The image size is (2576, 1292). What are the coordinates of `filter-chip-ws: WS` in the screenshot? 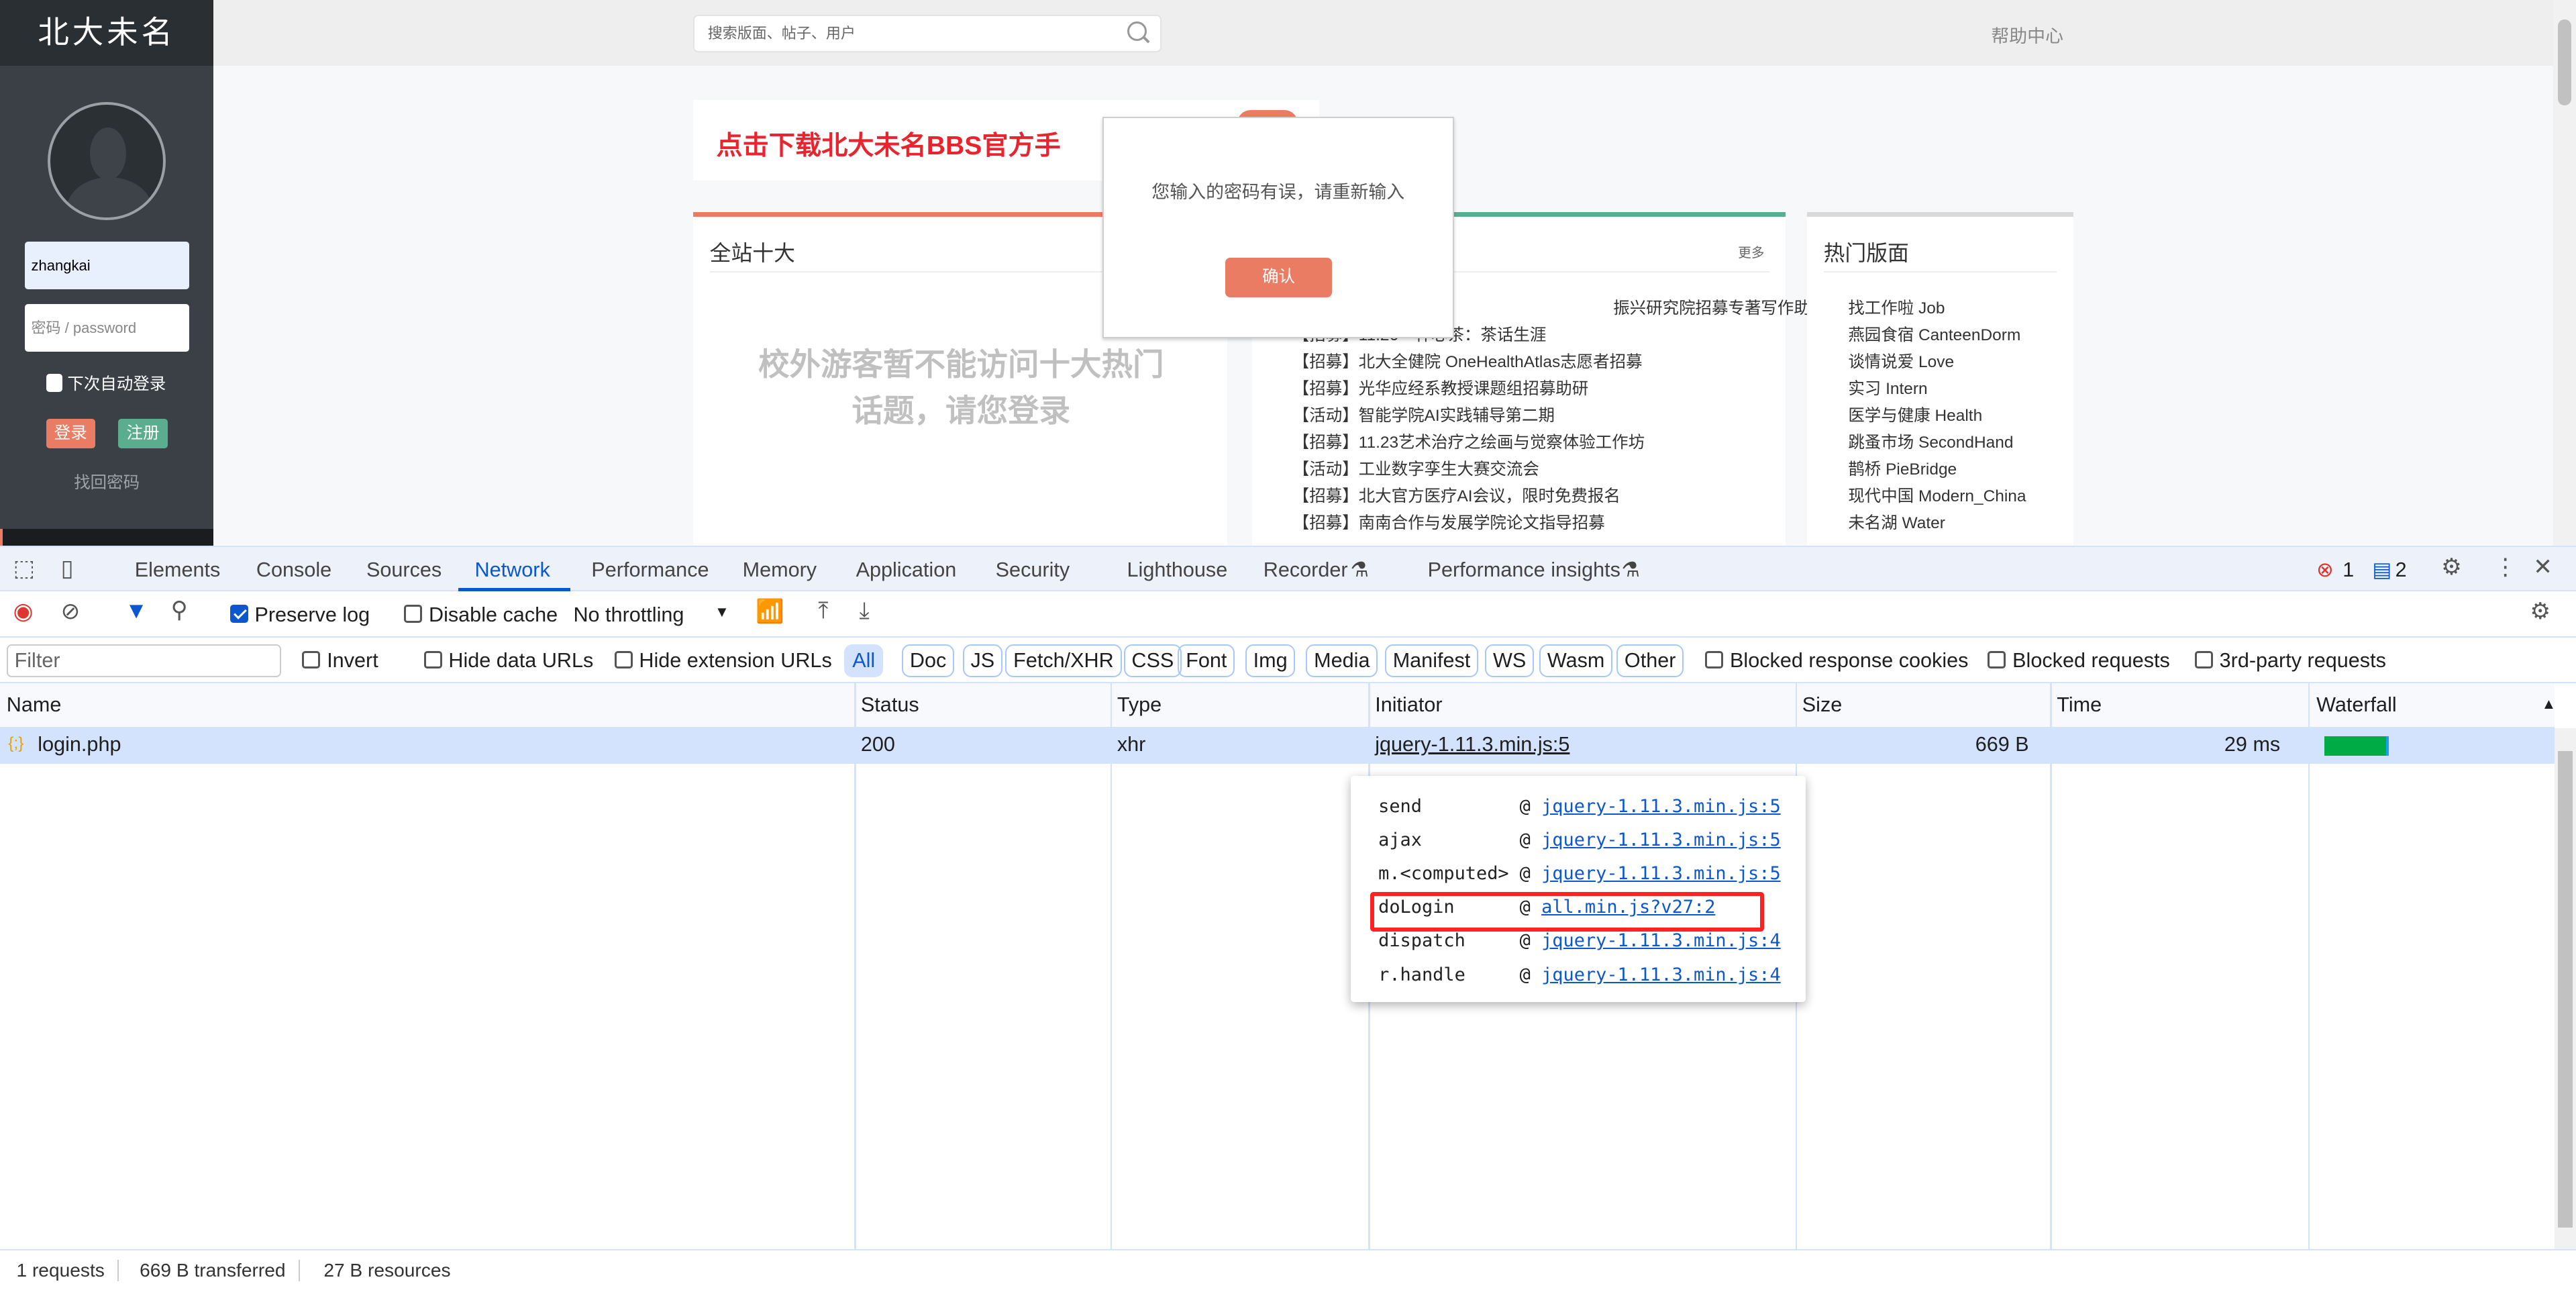 It's located at (1510, 661).